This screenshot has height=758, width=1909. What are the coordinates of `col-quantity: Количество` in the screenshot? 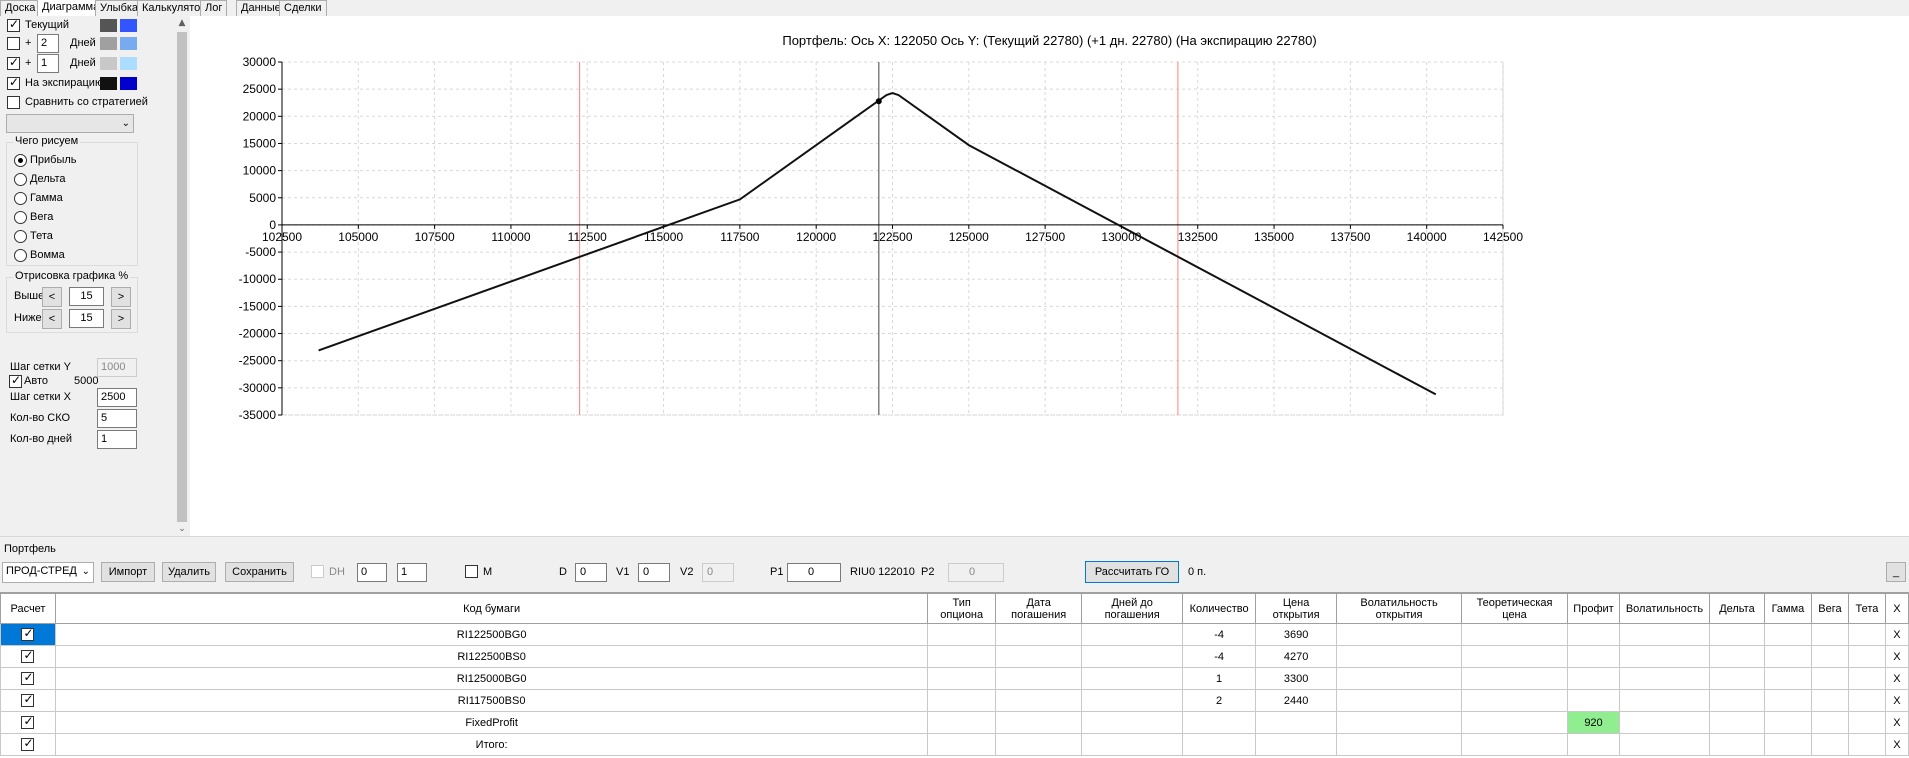 It's located at (1219, 608).